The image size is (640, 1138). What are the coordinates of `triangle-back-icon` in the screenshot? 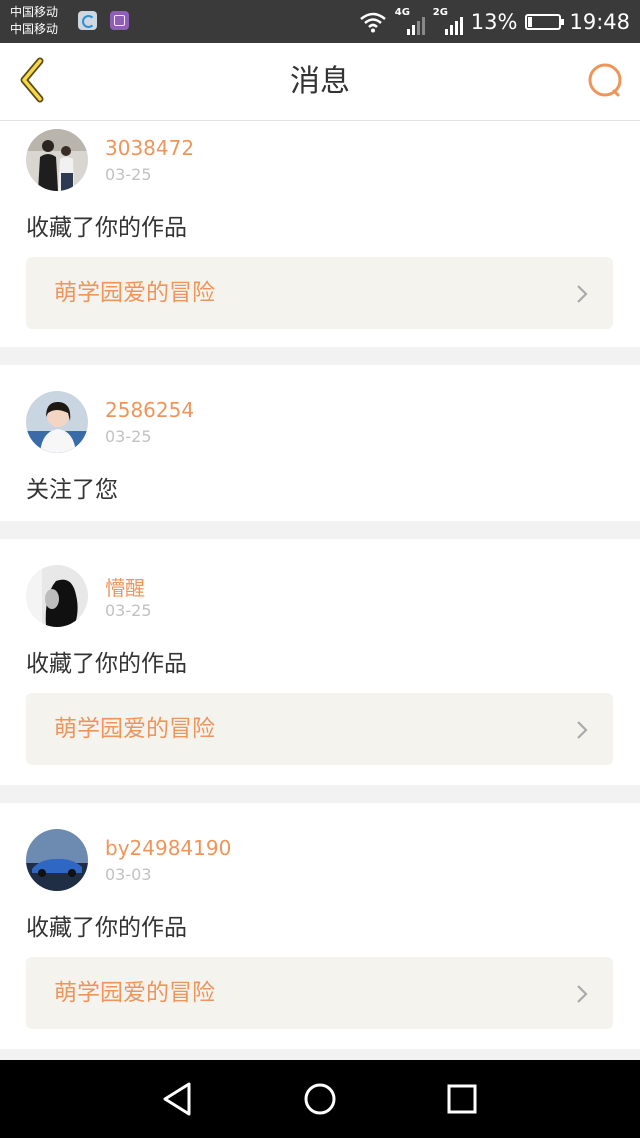 It's located at (177, 1099).